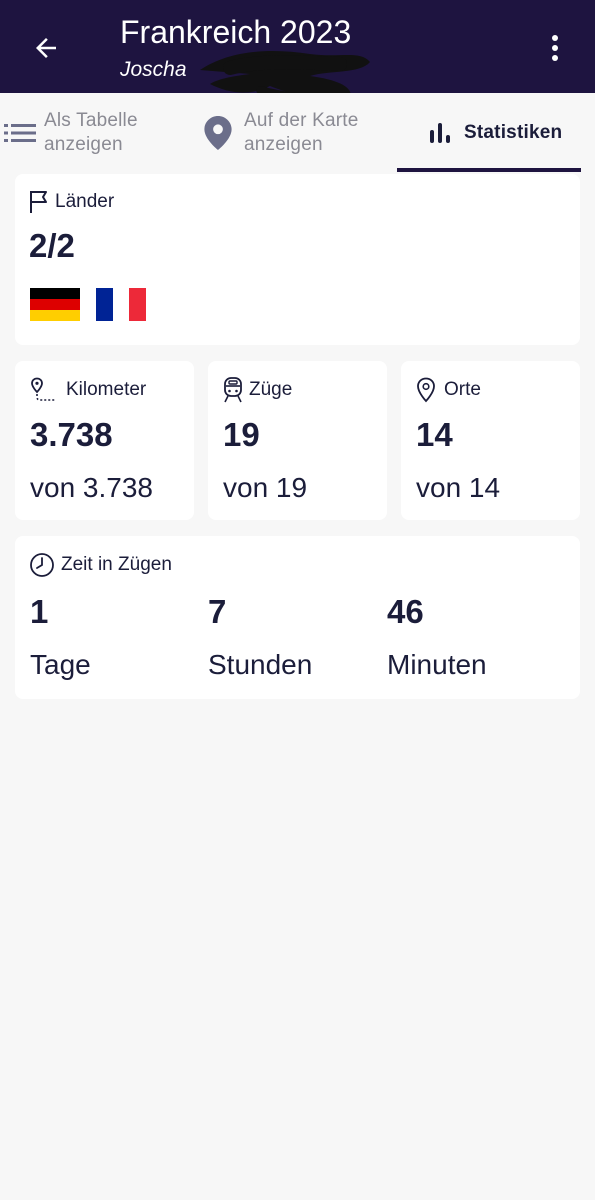 Image resolution: width=595 pixels, height=1200 pixels. I want to click on active-tab-indicator, so click(489, 170).